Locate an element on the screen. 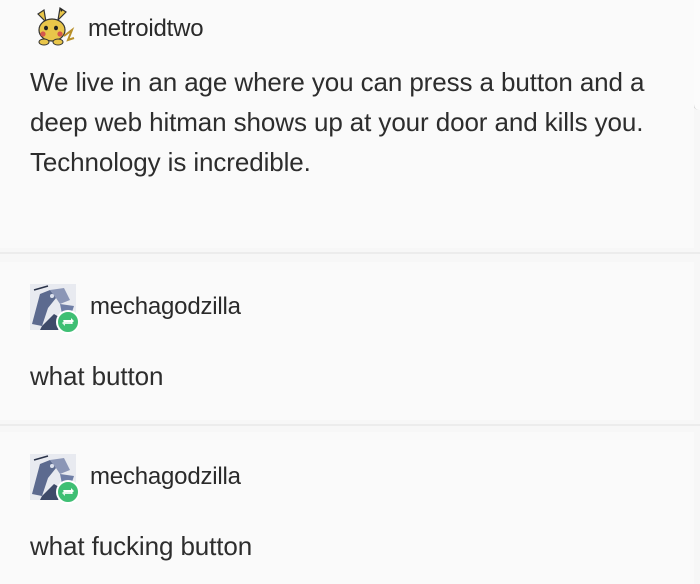 The height and width of the screenshot is (584, 700). post-header: metroidtwo is located at coordinates (117, 29).